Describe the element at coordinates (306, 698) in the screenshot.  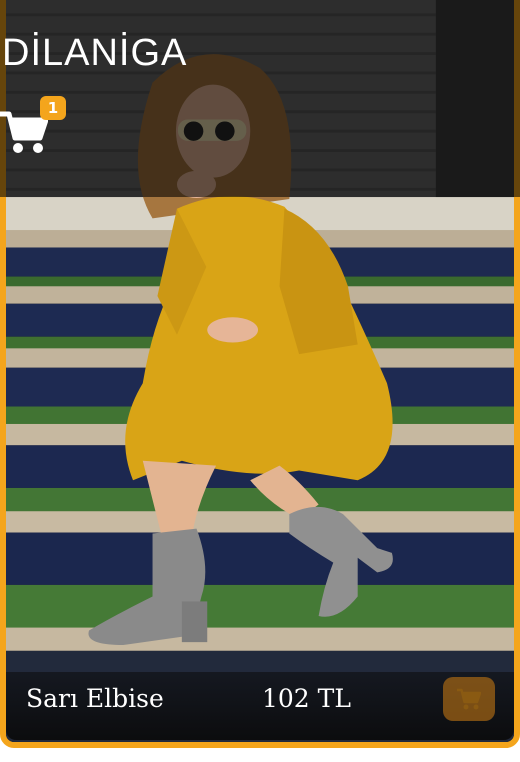
I see `product-price: 102 TL` at that location.